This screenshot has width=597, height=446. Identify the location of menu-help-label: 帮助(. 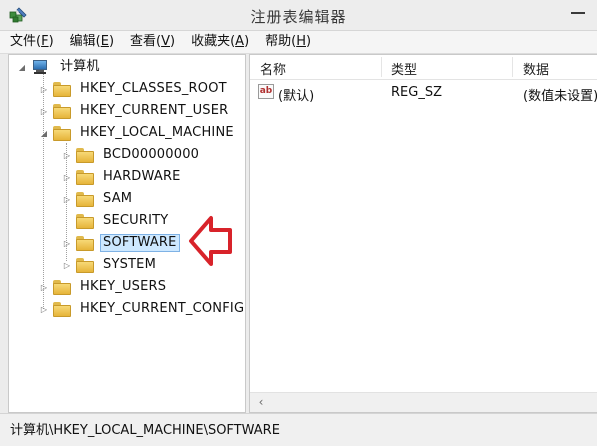
(281, 41).